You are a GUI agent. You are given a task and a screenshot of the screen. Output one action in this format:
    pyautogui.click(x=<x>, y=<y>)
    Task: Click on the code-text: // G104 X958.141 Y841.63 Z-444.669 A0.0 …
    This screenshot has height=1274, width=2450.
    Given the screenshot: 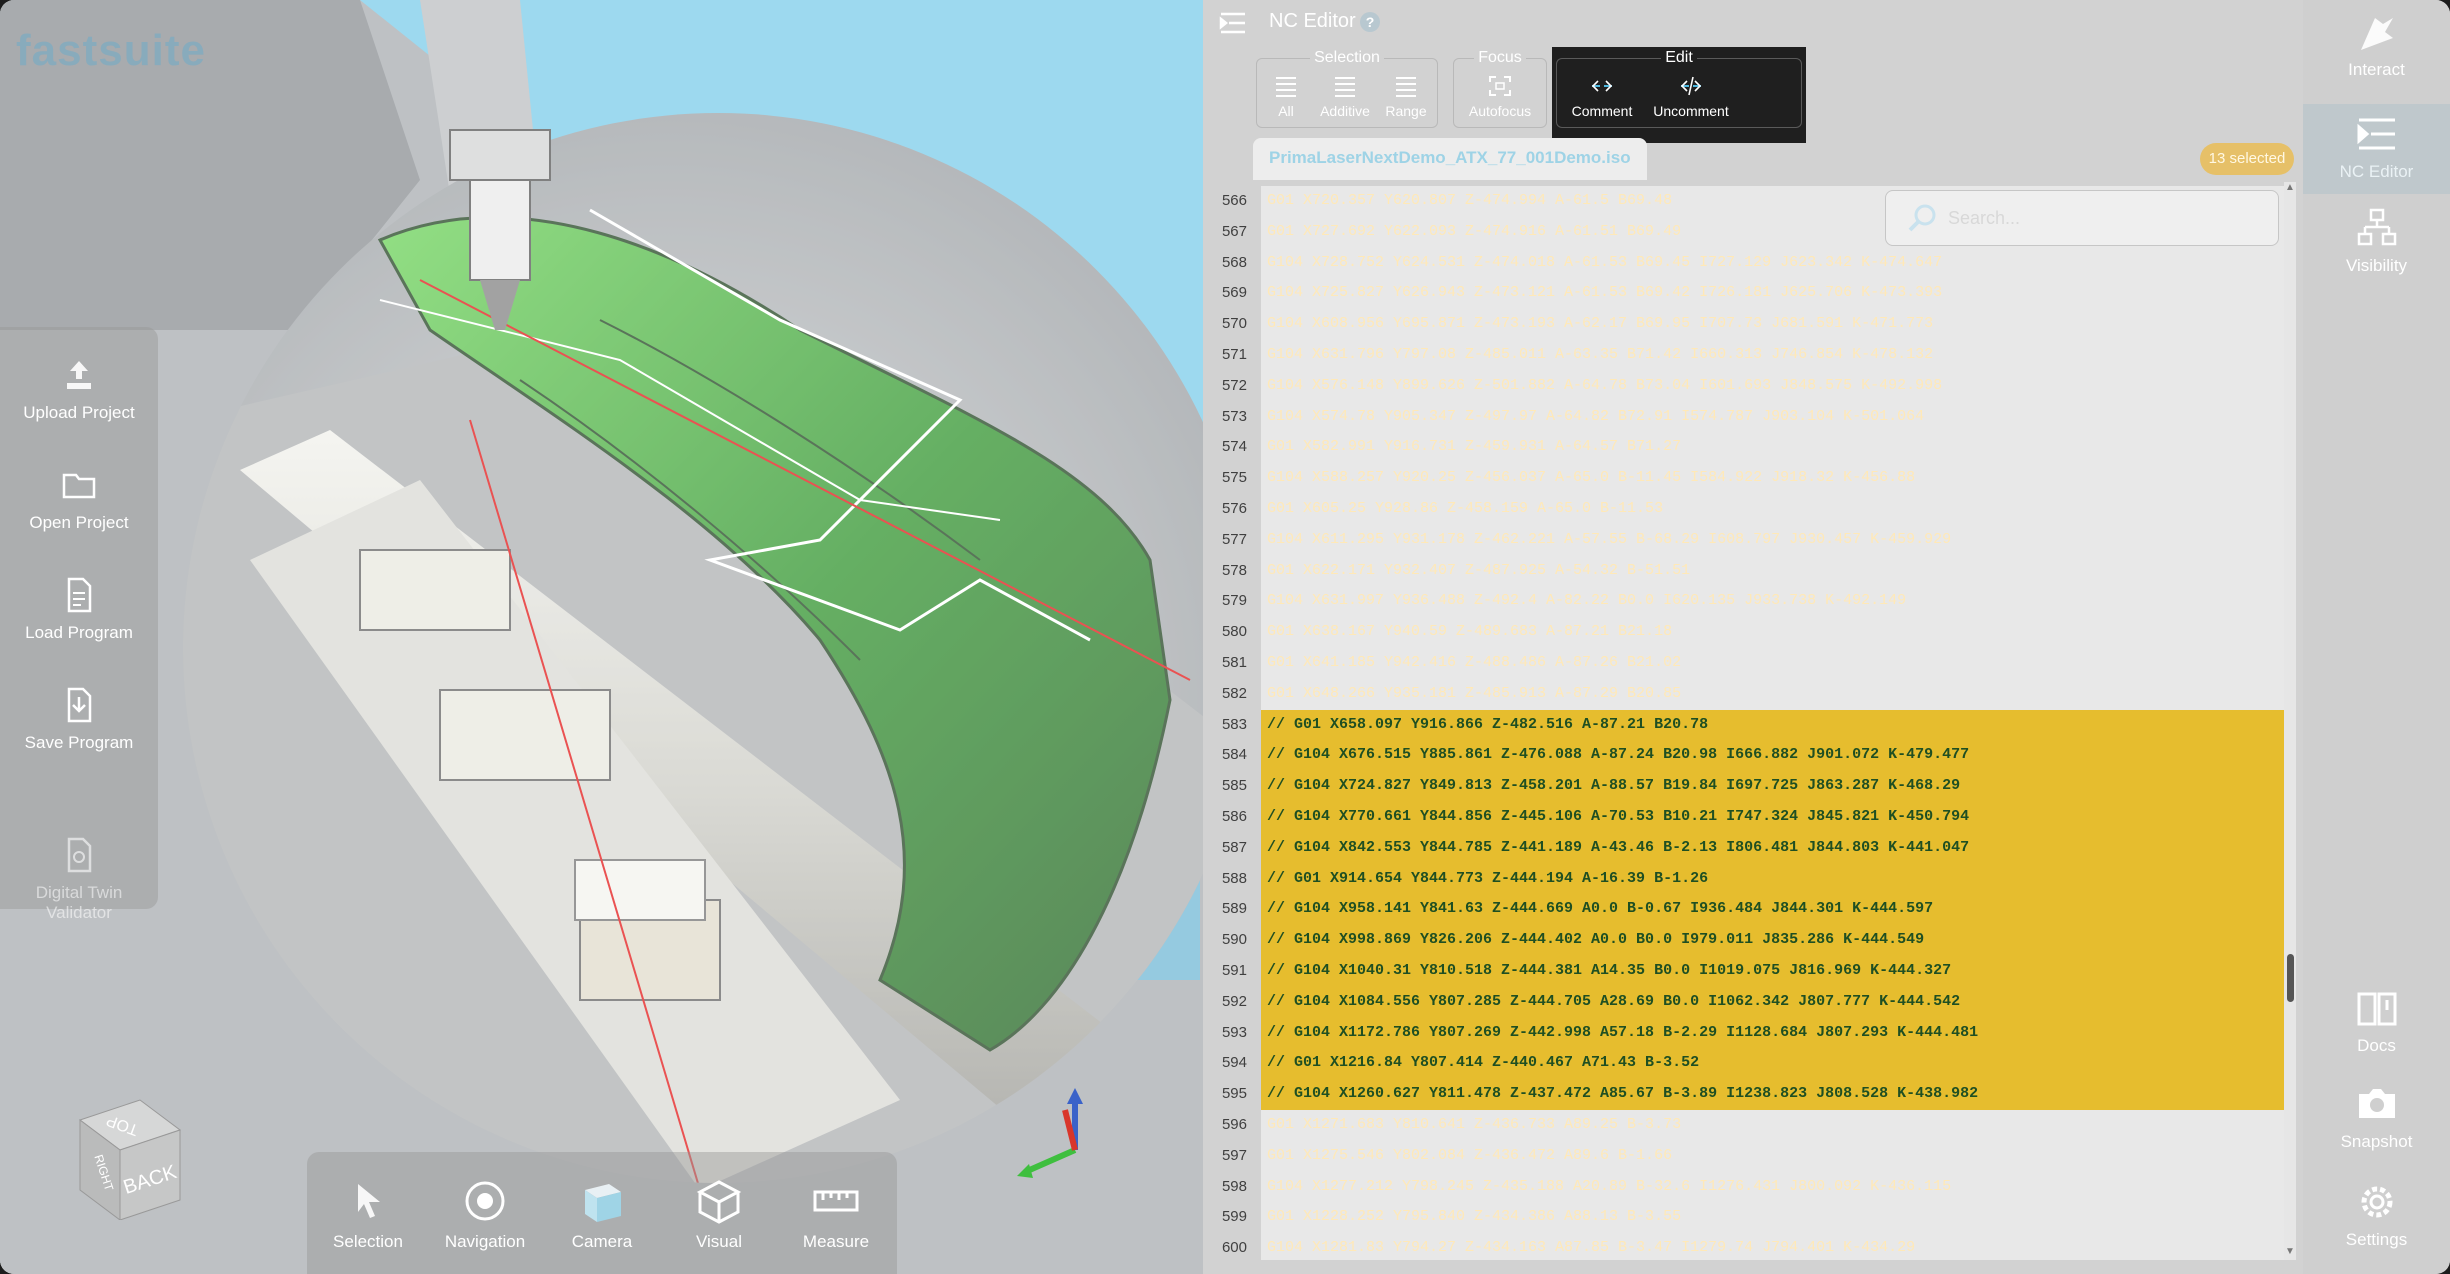 What is the action you would take?
    pyautogui.click(x=1775, y=910)
    